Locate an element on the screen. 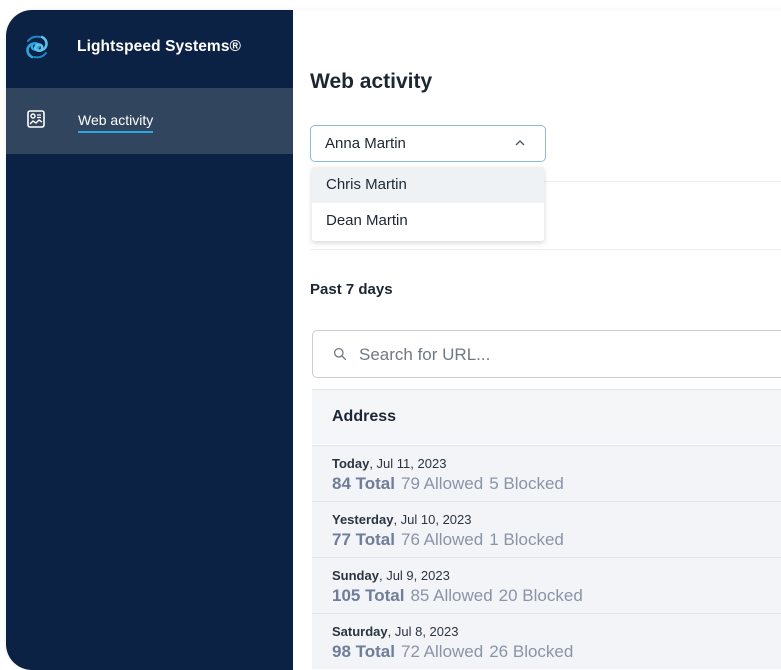  row-allowed: 76 Allowed is located at coordinates (442, 539).